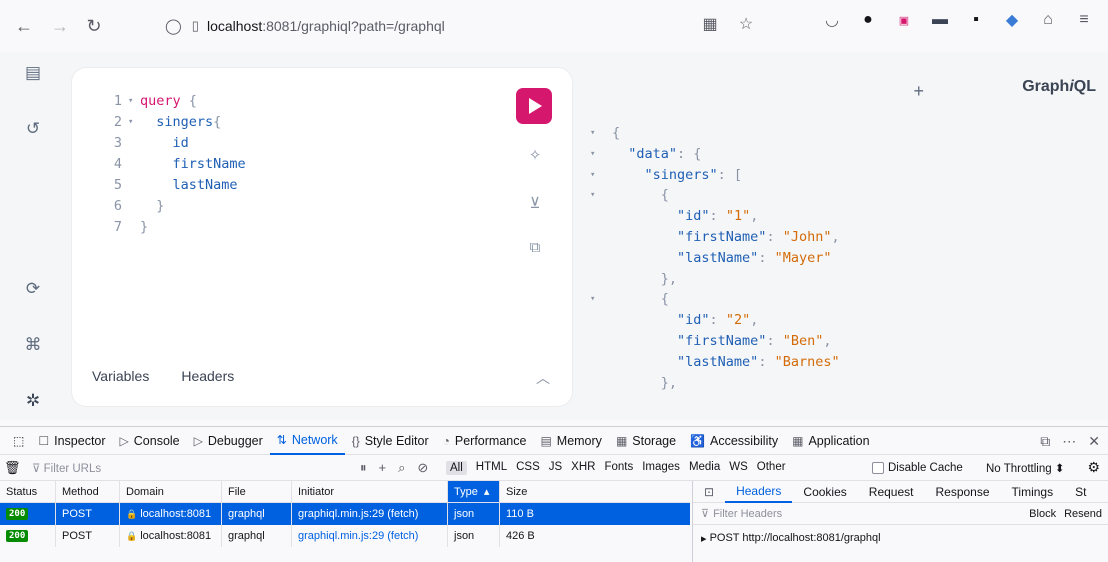  I want to click on column-file: File, so click(257, 491).